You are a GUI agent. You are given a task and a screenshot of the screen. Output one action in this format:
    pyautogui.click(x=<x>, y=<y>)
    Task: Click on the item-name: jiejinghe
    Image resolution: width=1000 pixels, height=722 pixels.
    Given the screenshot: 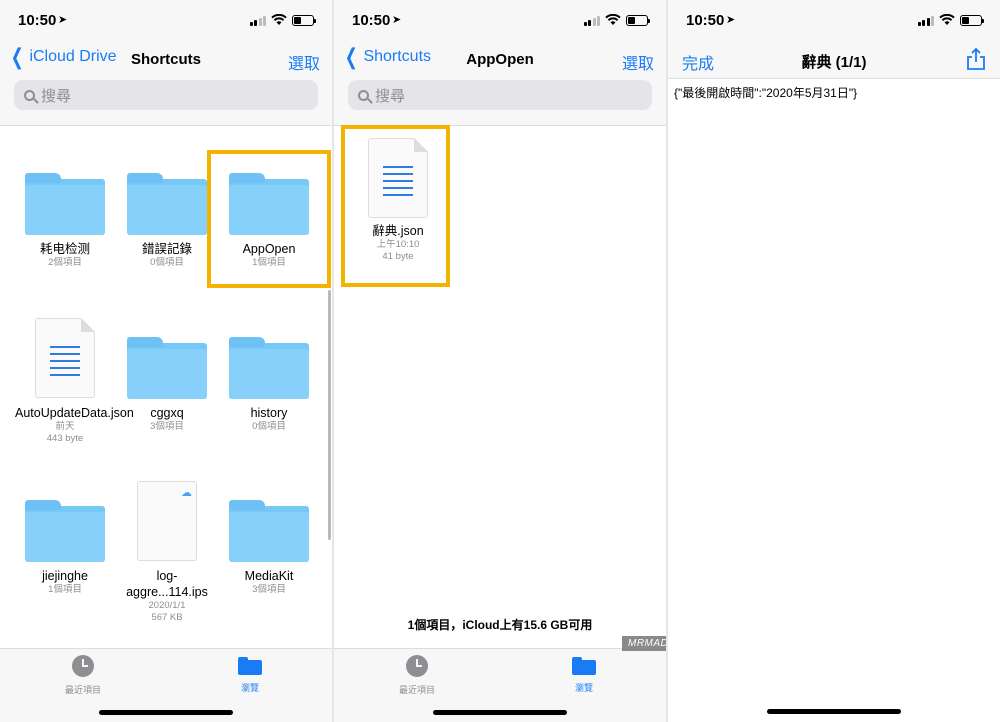 What is the action you would take?
    pyautogui.click(x=65, y=576)
    